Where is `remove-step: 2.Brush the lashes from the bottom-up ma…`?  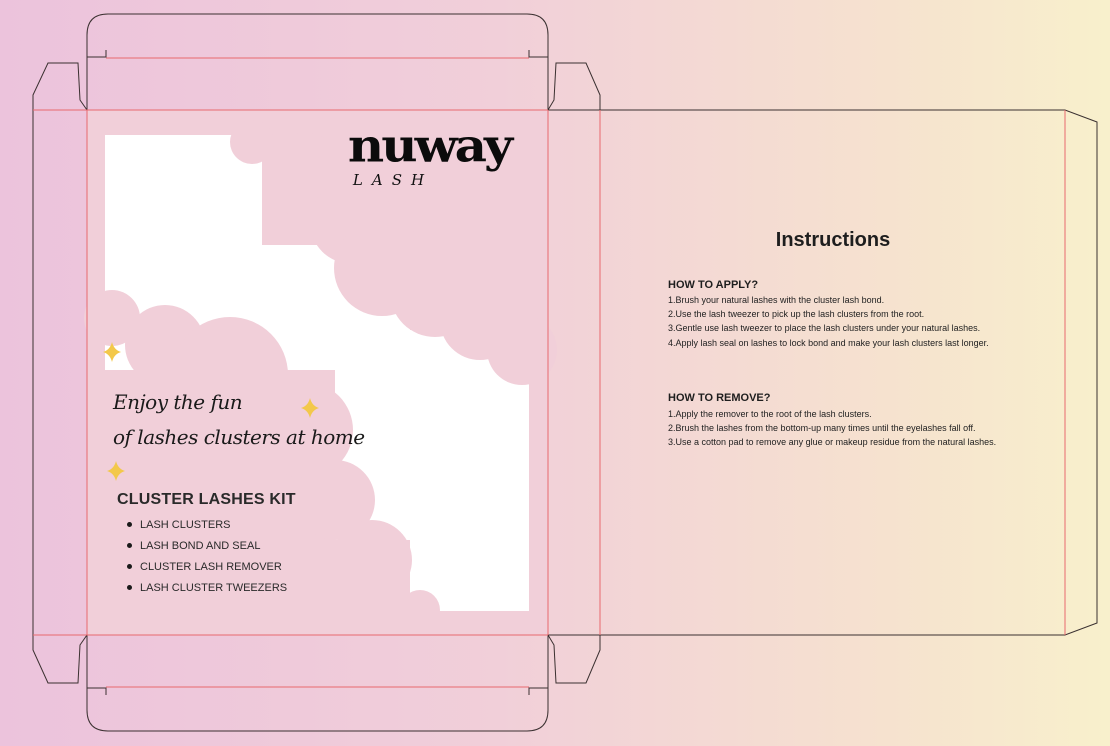 remove-step: 2.Brush the lashes from the bottom-up ma… is located at coordinates (822, 428).